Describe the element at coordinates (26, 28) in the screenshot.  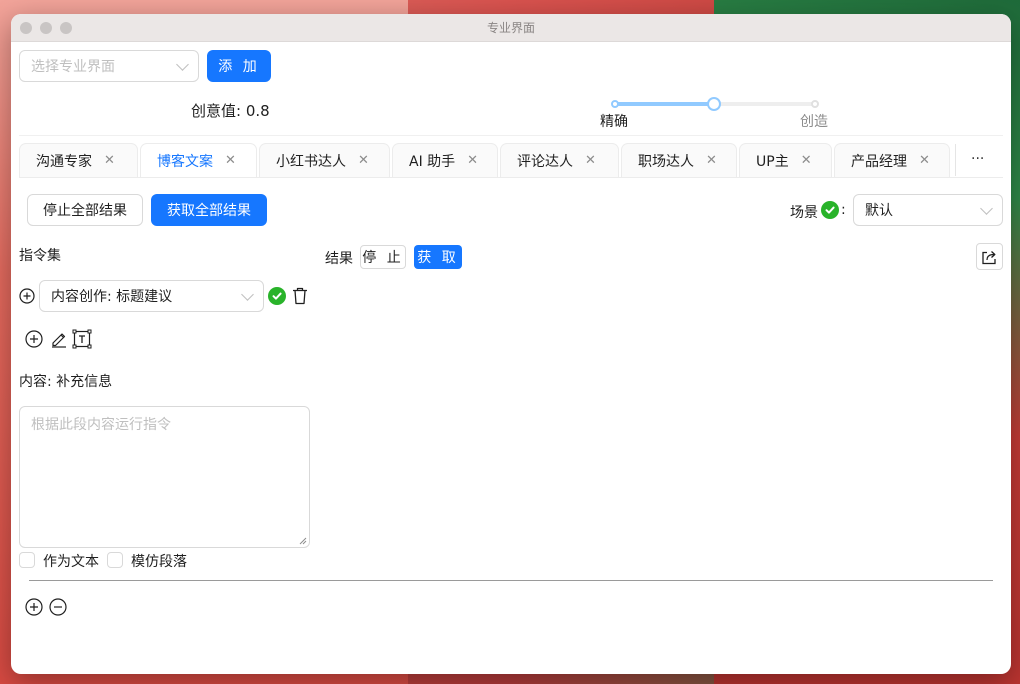
I see `close-window-button` at that location.